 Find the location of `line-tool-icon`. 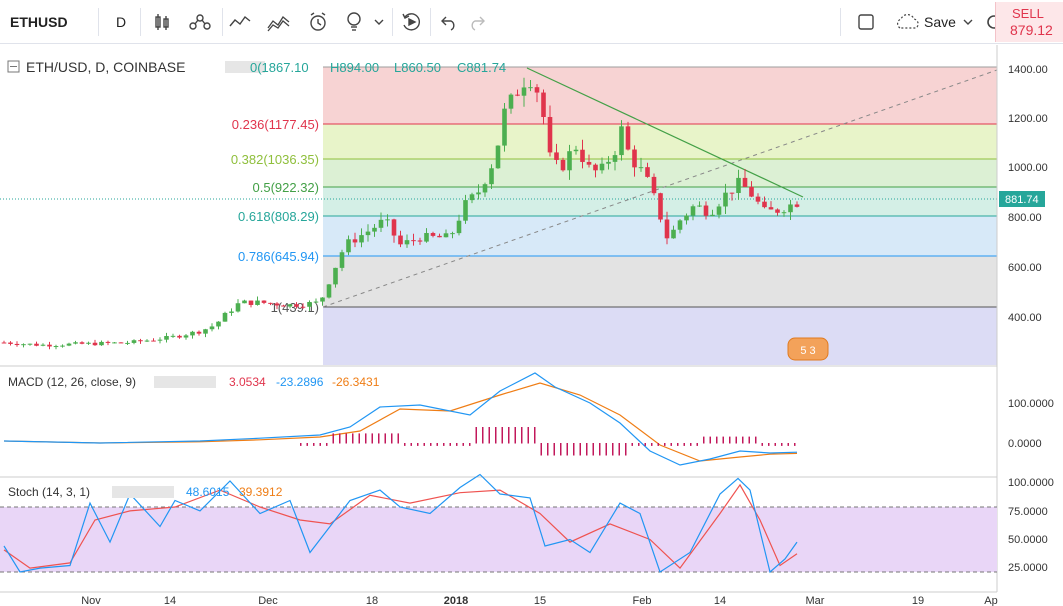

line-tool-icon is located at coordinates (240, 22).